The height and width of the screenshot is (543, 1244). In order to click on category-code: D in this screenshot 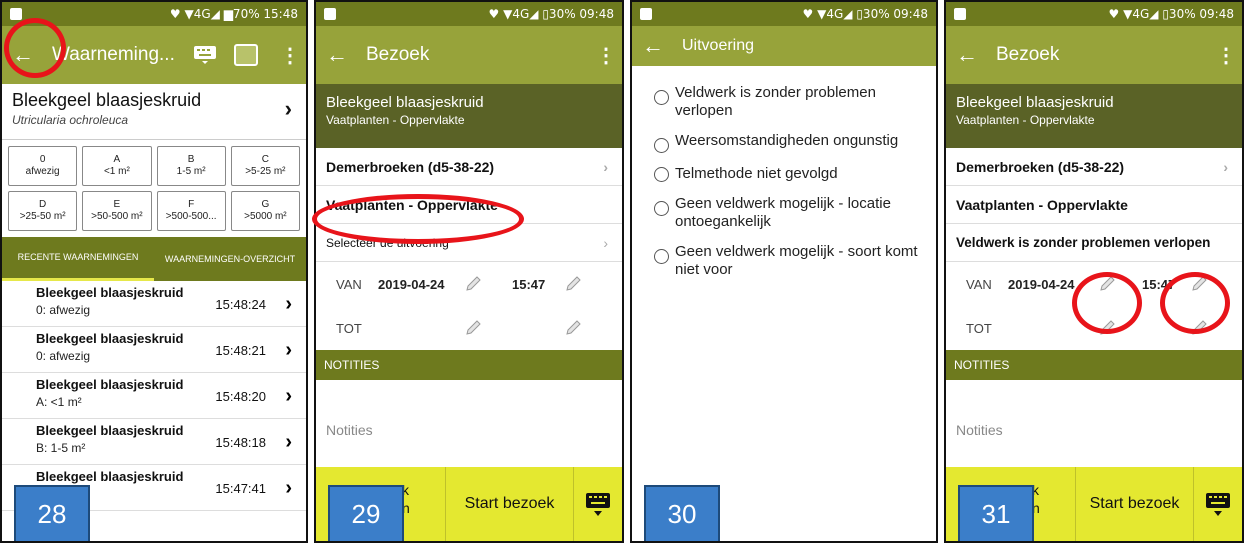, I will do `click(43, 204)`.